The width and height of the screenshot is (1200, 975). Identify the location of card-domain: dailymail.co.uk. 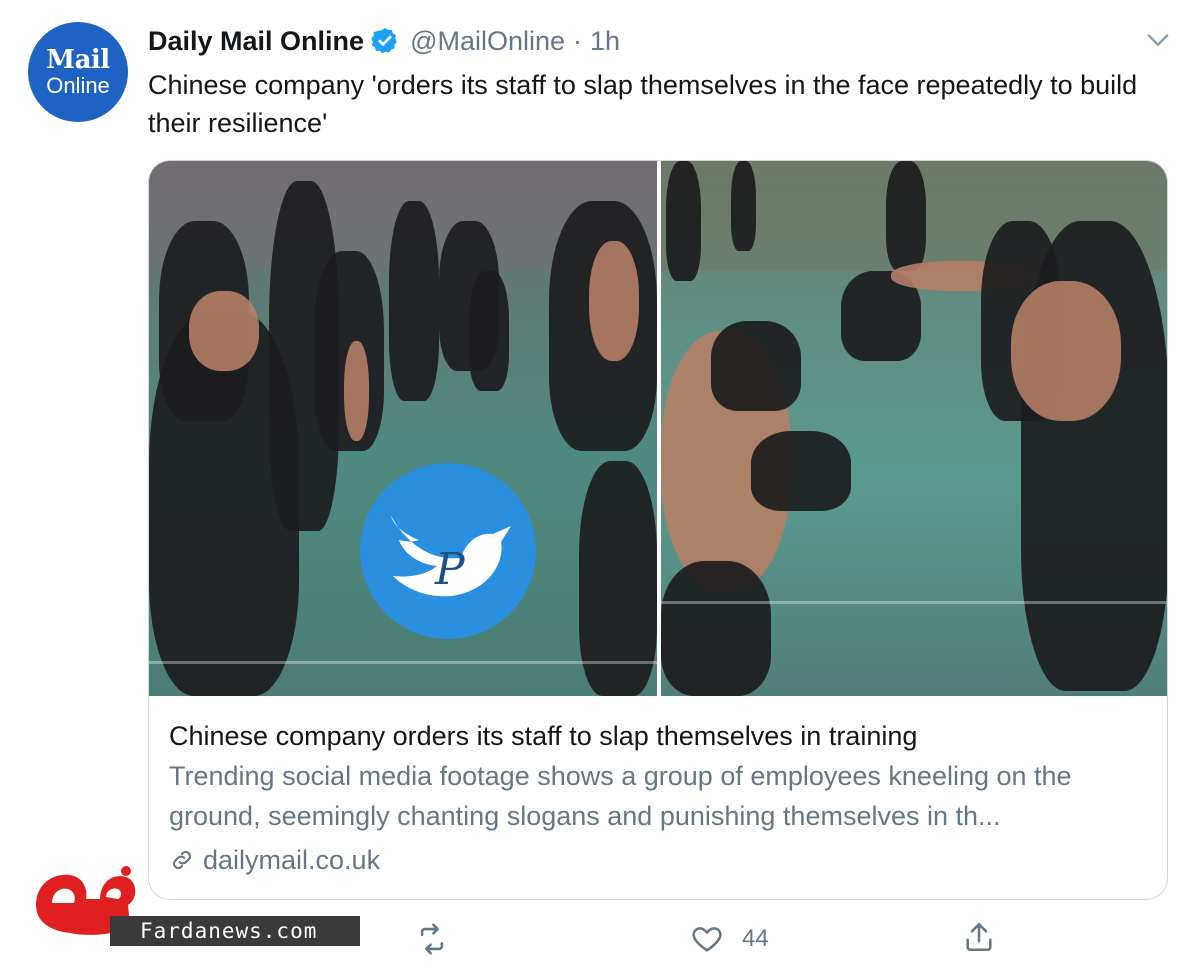
(659, 860).